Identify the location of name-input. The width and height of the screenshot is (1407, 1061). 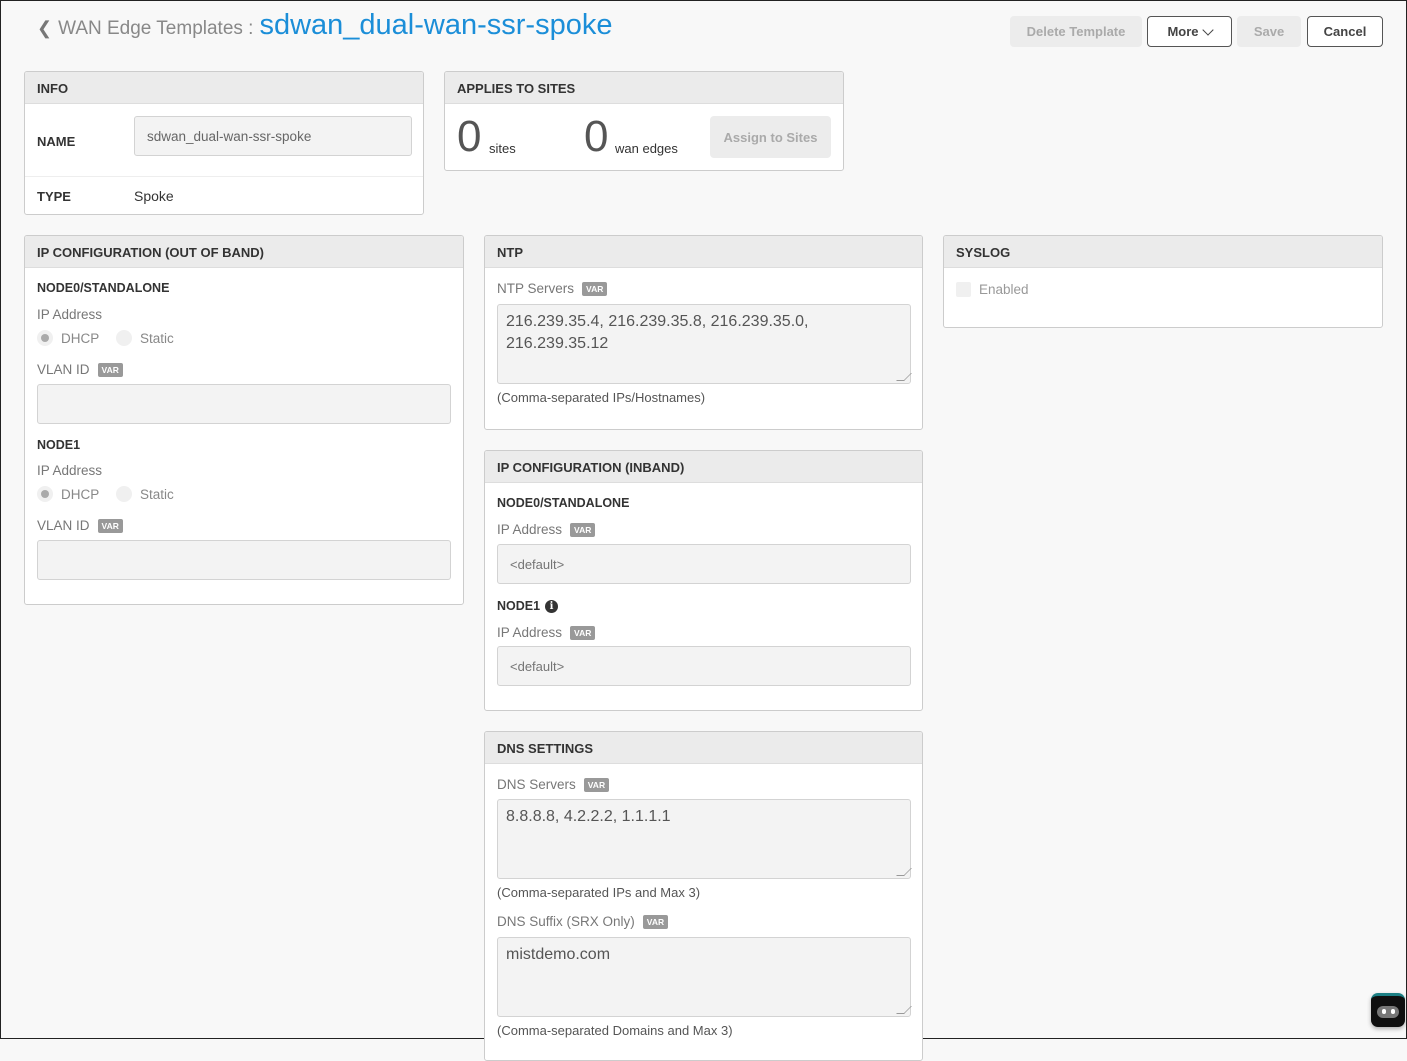
(273, 136).